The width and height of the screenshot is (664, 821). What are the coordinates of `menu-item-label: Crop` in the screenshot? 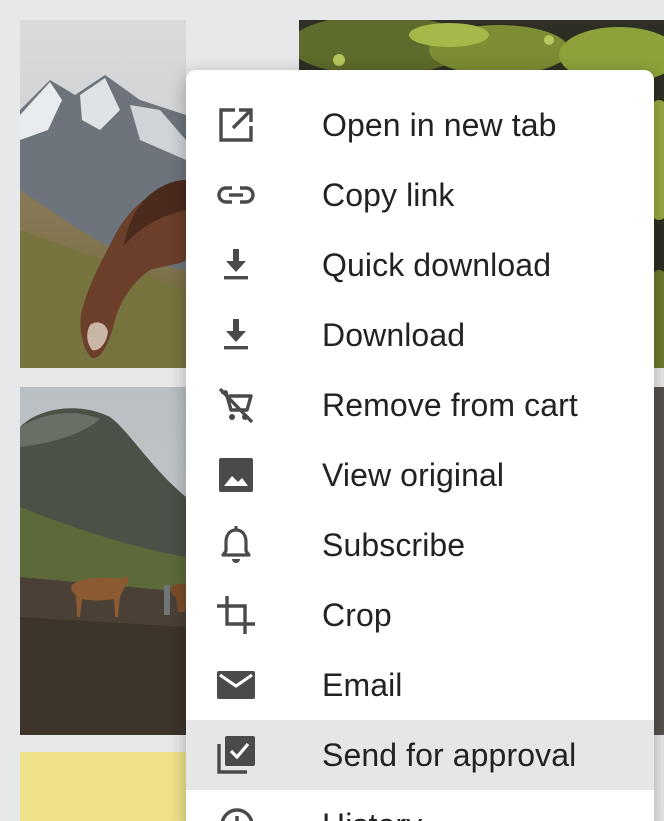 It's located at (357, 614).